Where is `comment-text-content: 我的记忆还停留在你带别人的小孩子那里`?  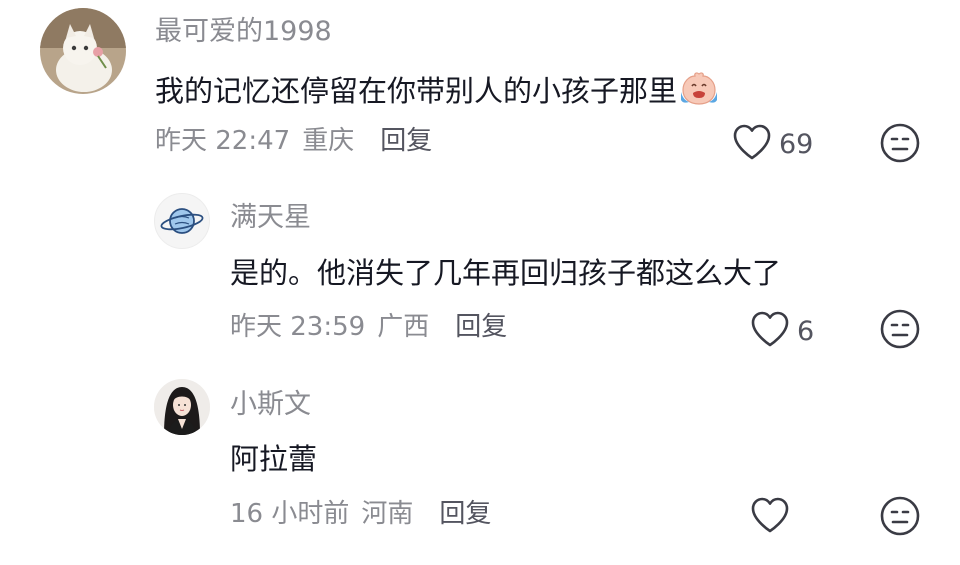
comment-text-content: 我的记忆还停留在你带别人的小孩子那里 is located at coordinates (416, 91).